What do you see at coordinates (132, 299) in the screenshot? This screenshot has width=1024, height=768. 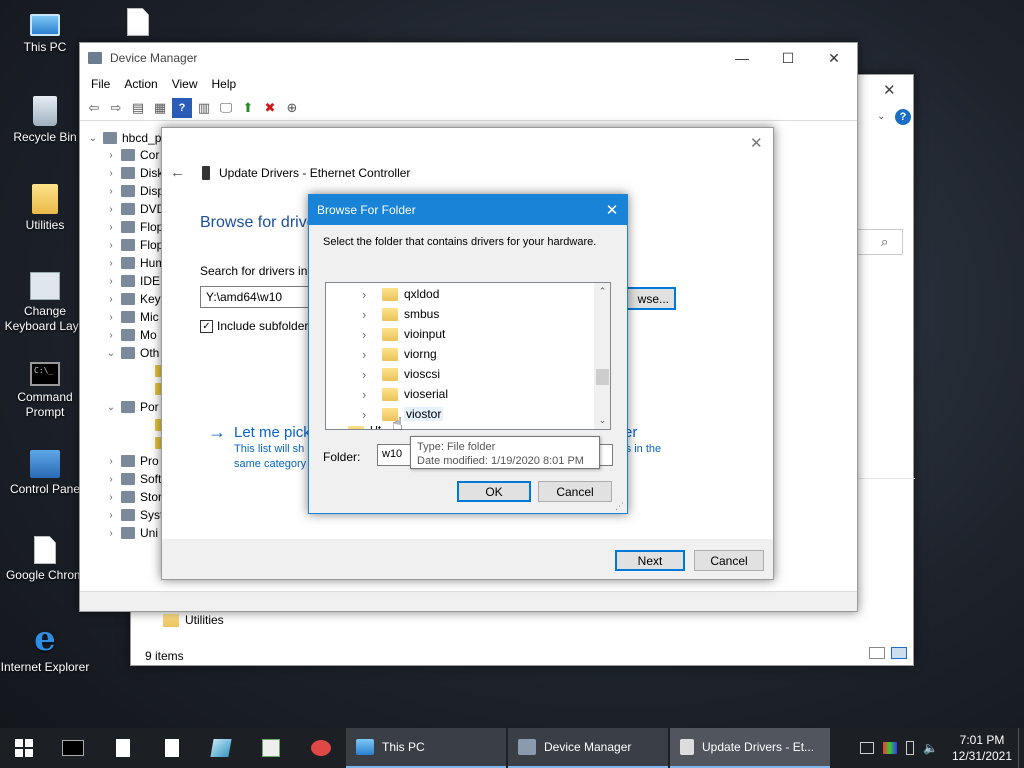 I see `tree-item: › Key` at bounding box center [132, 299].